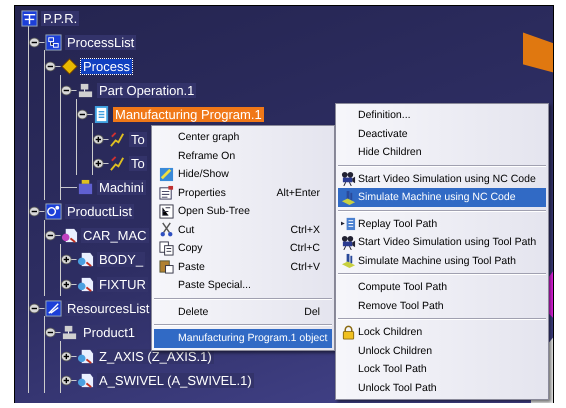 This screenshot has height=408, width=566. Describe the element at coordinates (69, 235) in the screenshot. I see `assembly-icon` at that location.